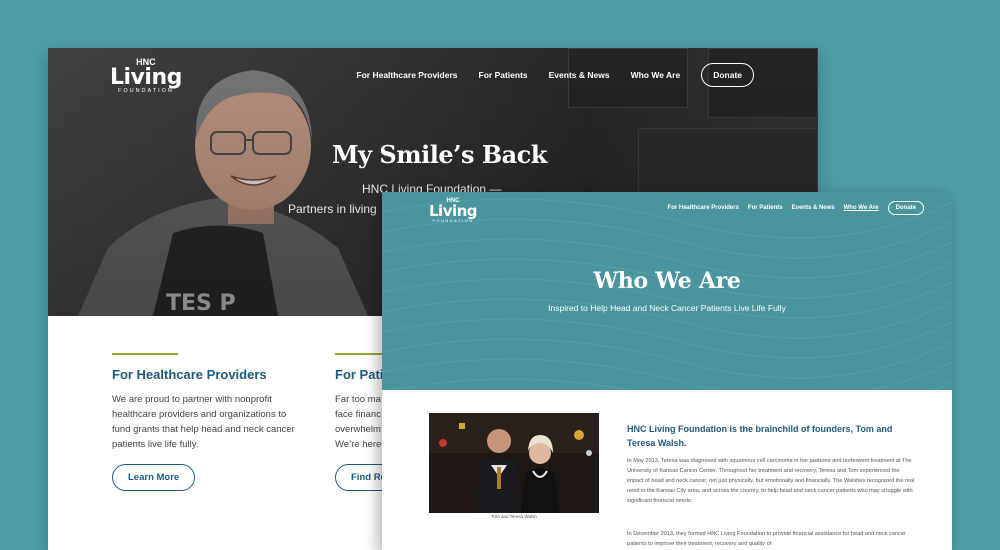  Describe the element at coordinates (189, 374) in the screenshot. I see `column-heading: For Healthcare Providers` at that location.